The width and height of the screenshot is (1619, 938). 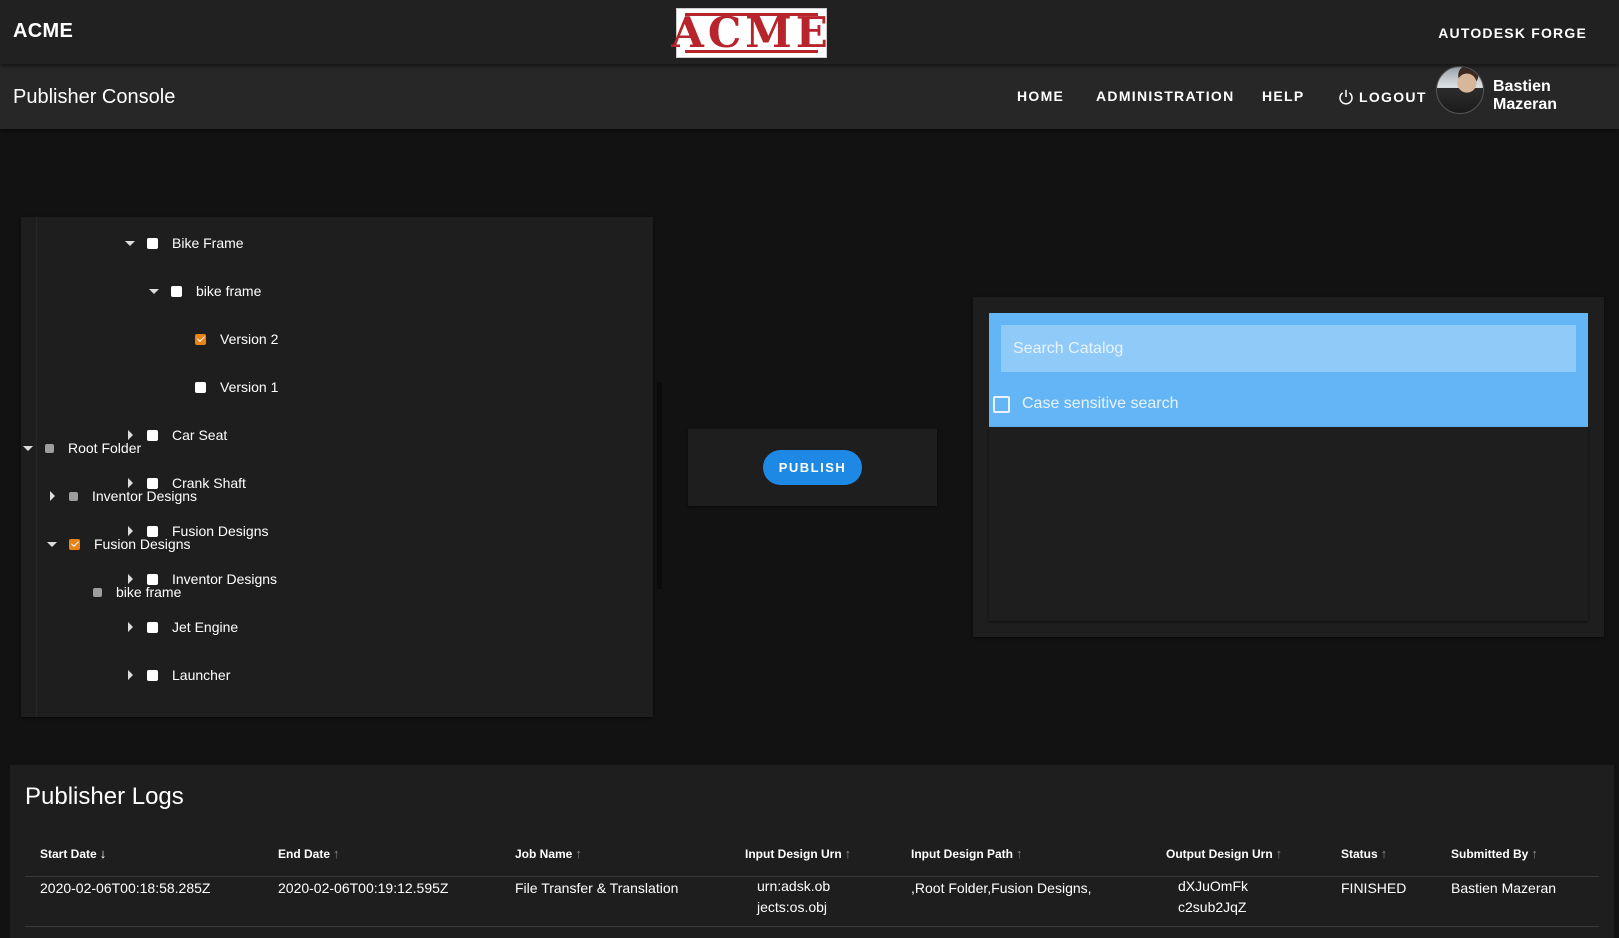 What do you see at coordinates (1165, 96) in the screenshot?
I see `nav-administration-button: ADMINISTRATION` at bounding box center [1165, 96].